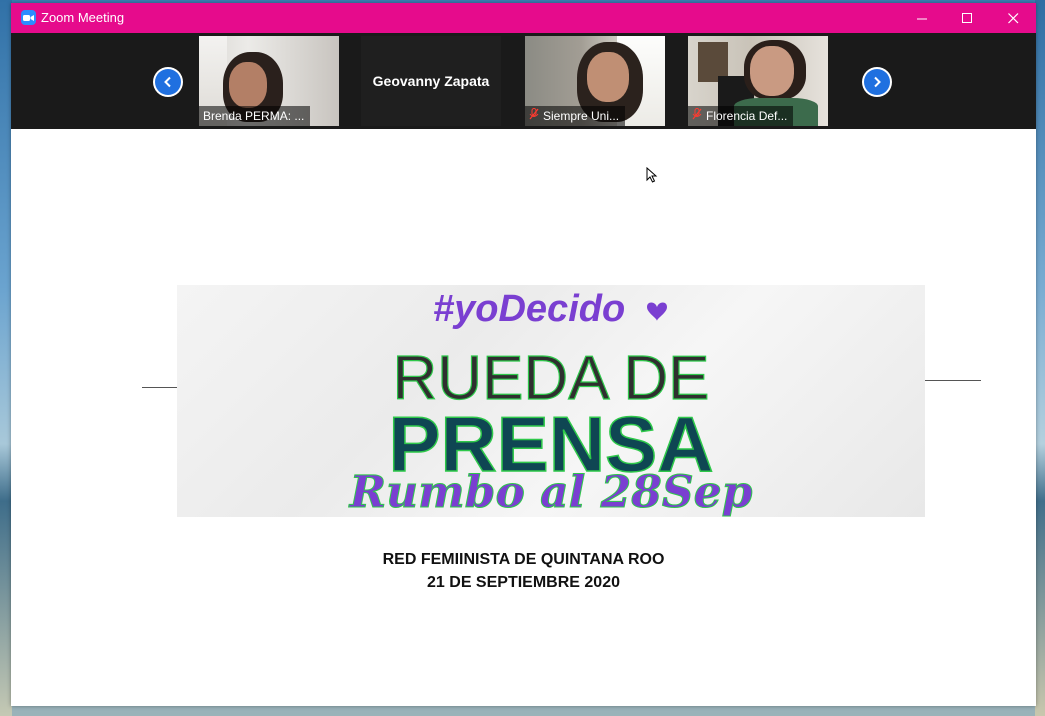 The image size is (1045, 716). What do you see at coordinates (550, 492) in the screenshot?
I see `tagline-text: Rumbo al 28Sep` at bounding box center [550, 492].